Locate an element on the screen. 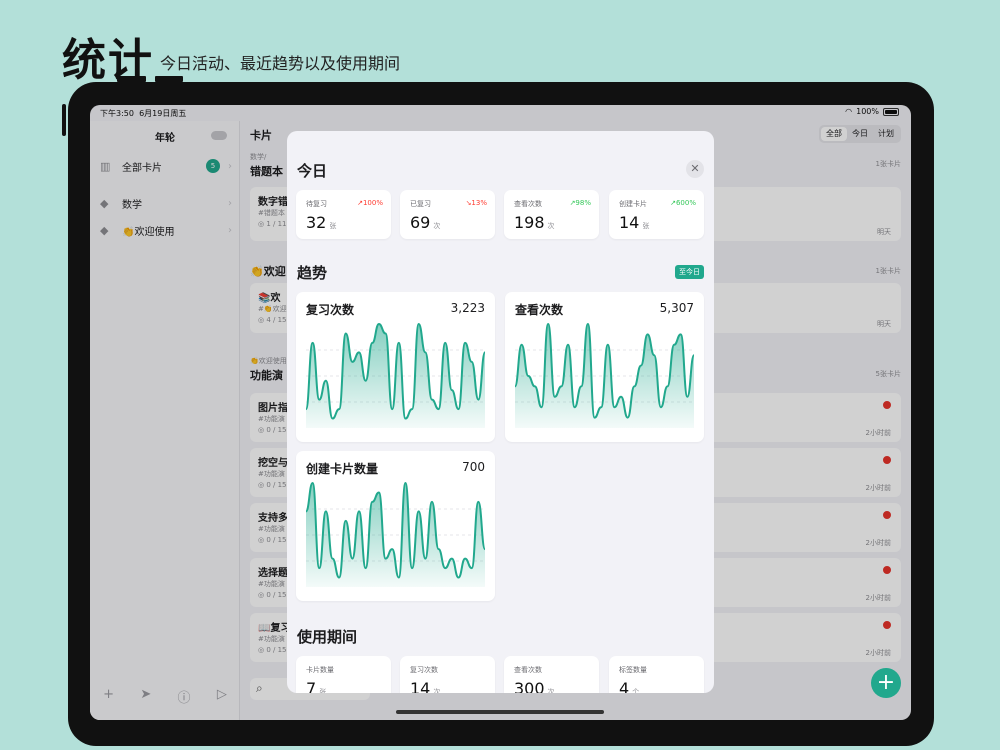  tablet-side-button is located at coordinates (64, 120).